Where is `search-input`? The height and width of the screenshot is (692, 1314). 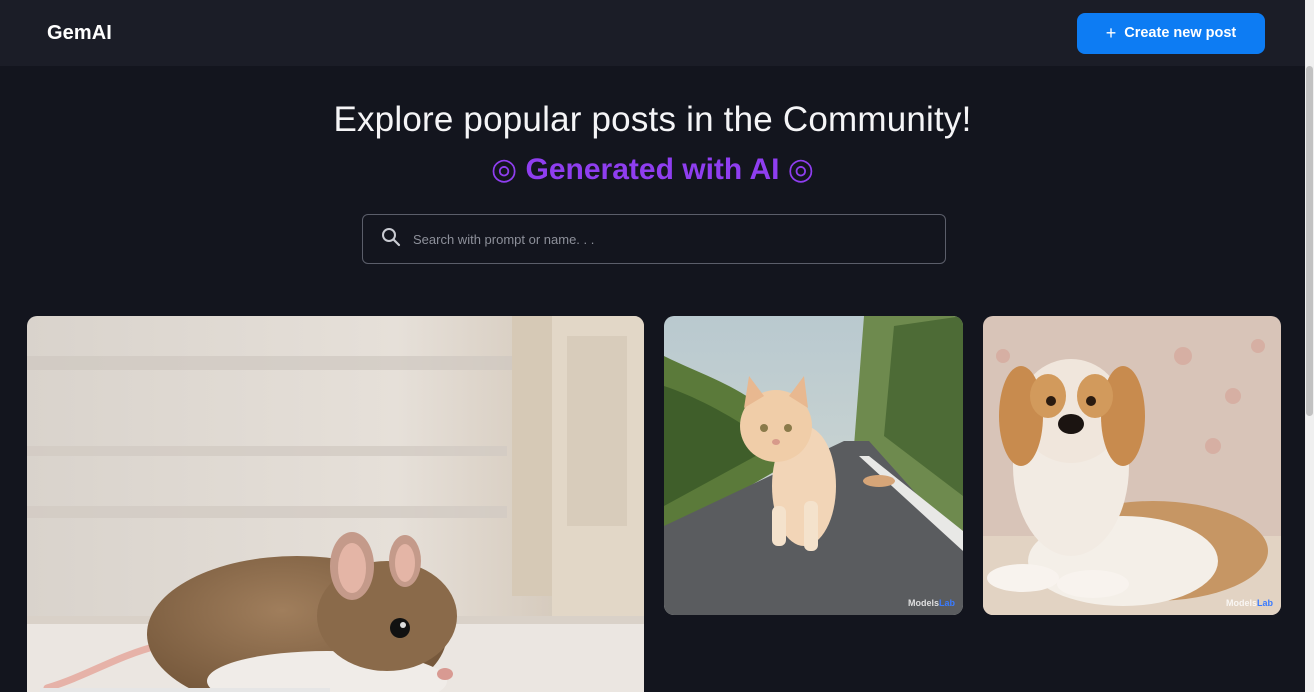
search-input is located at coordinates (679, 239).